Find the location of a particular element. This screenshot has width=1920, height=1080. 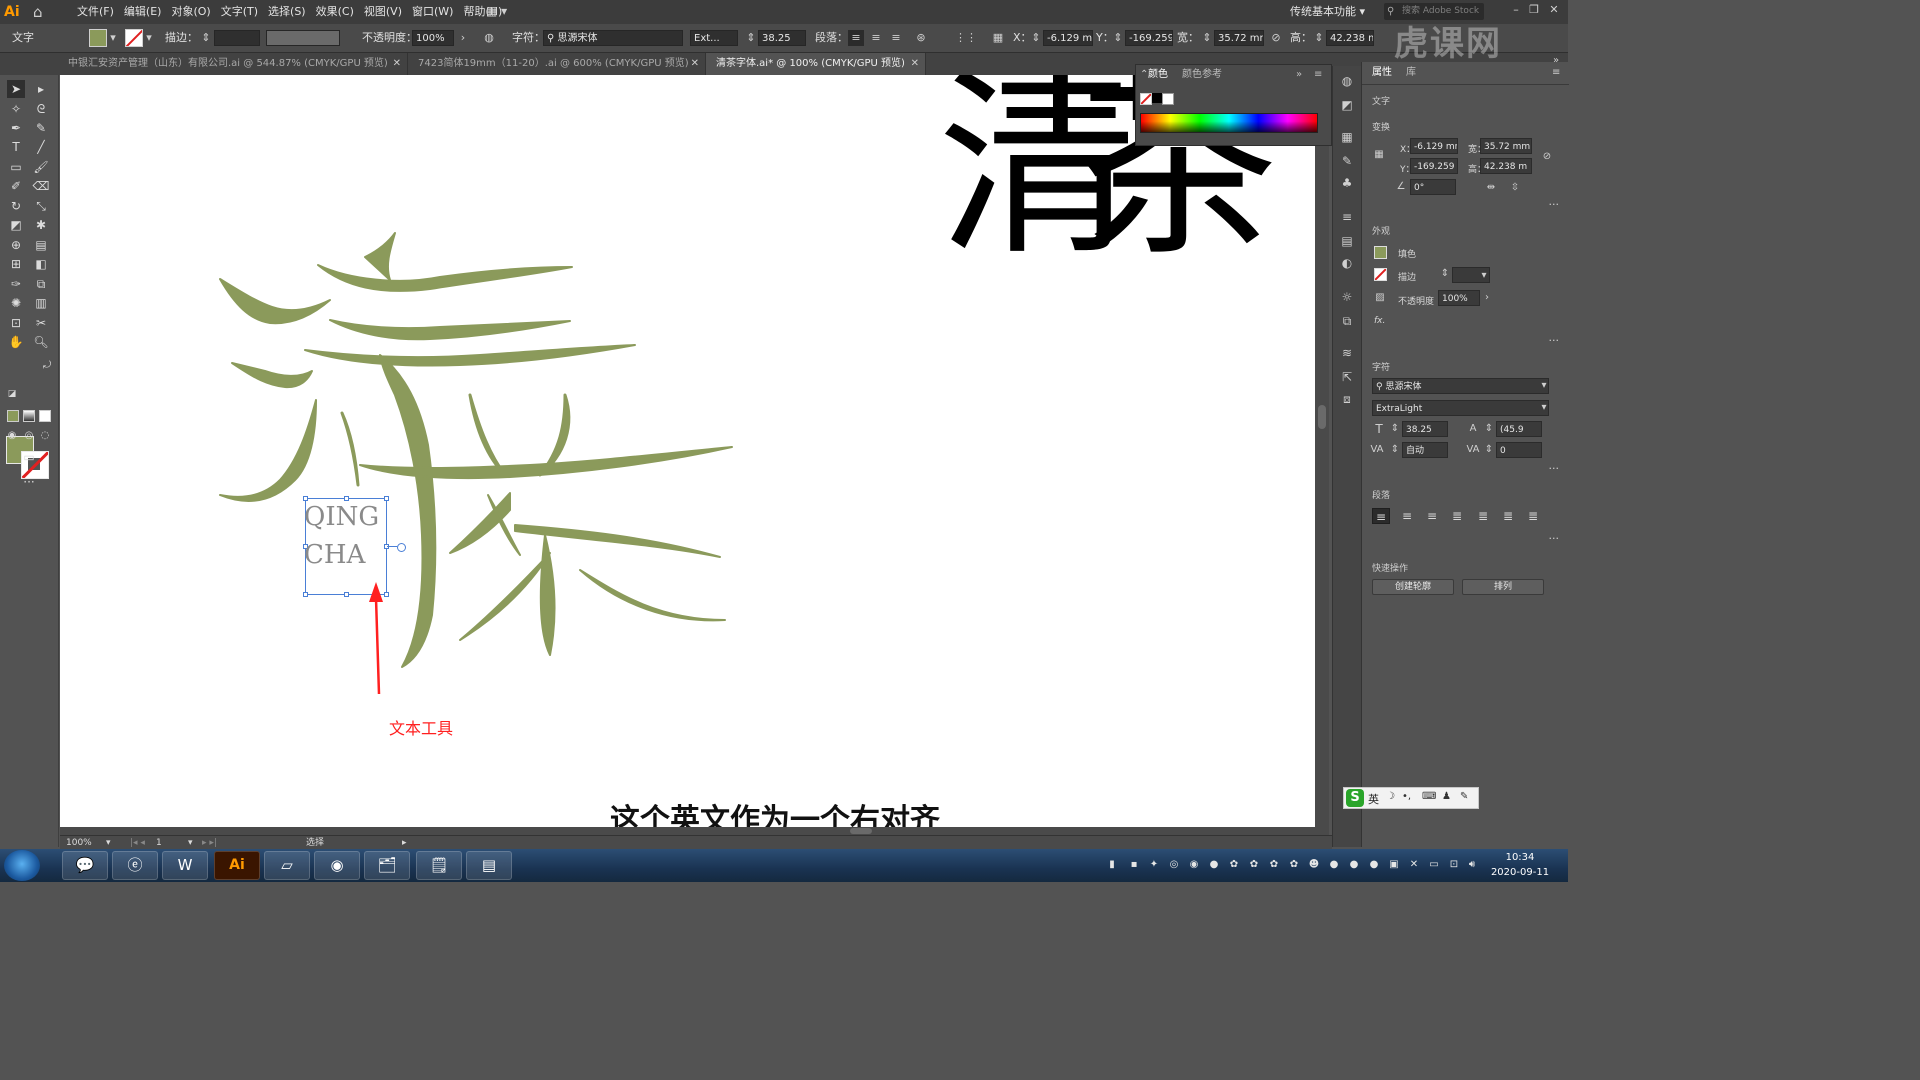

menu-object: 对象(O) is located at coordinates (190, 12).